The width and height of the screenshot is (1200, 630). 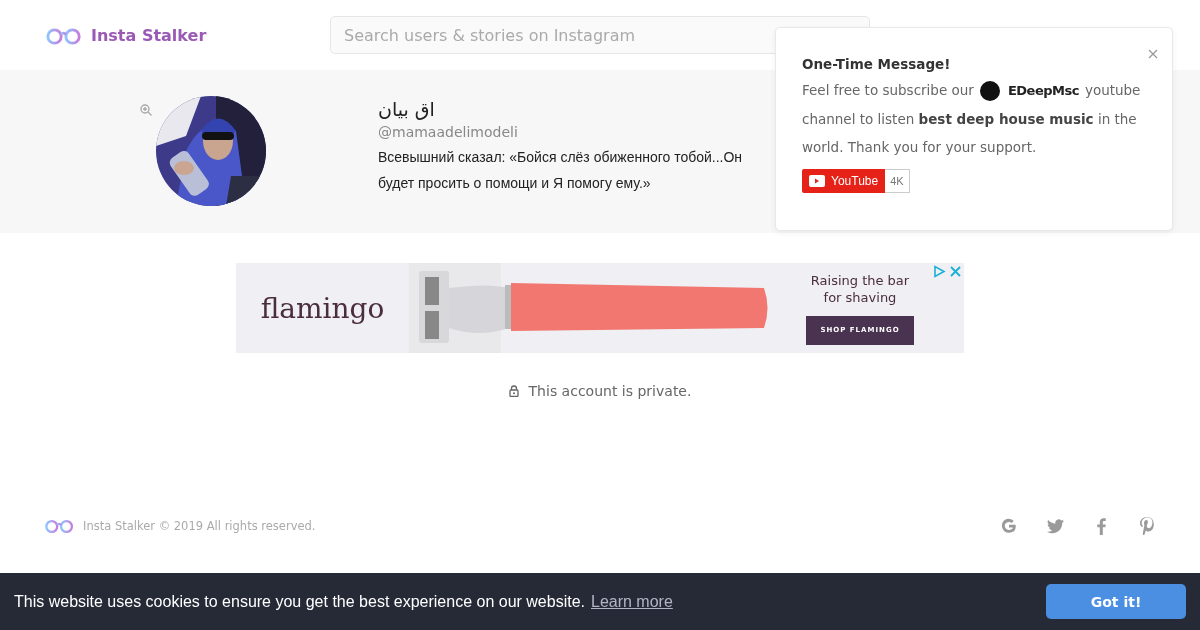 What do you see at coordinates (146, 110) in the screenshot?
I see `zoom-in-icon` at bounding box center [146, 110].